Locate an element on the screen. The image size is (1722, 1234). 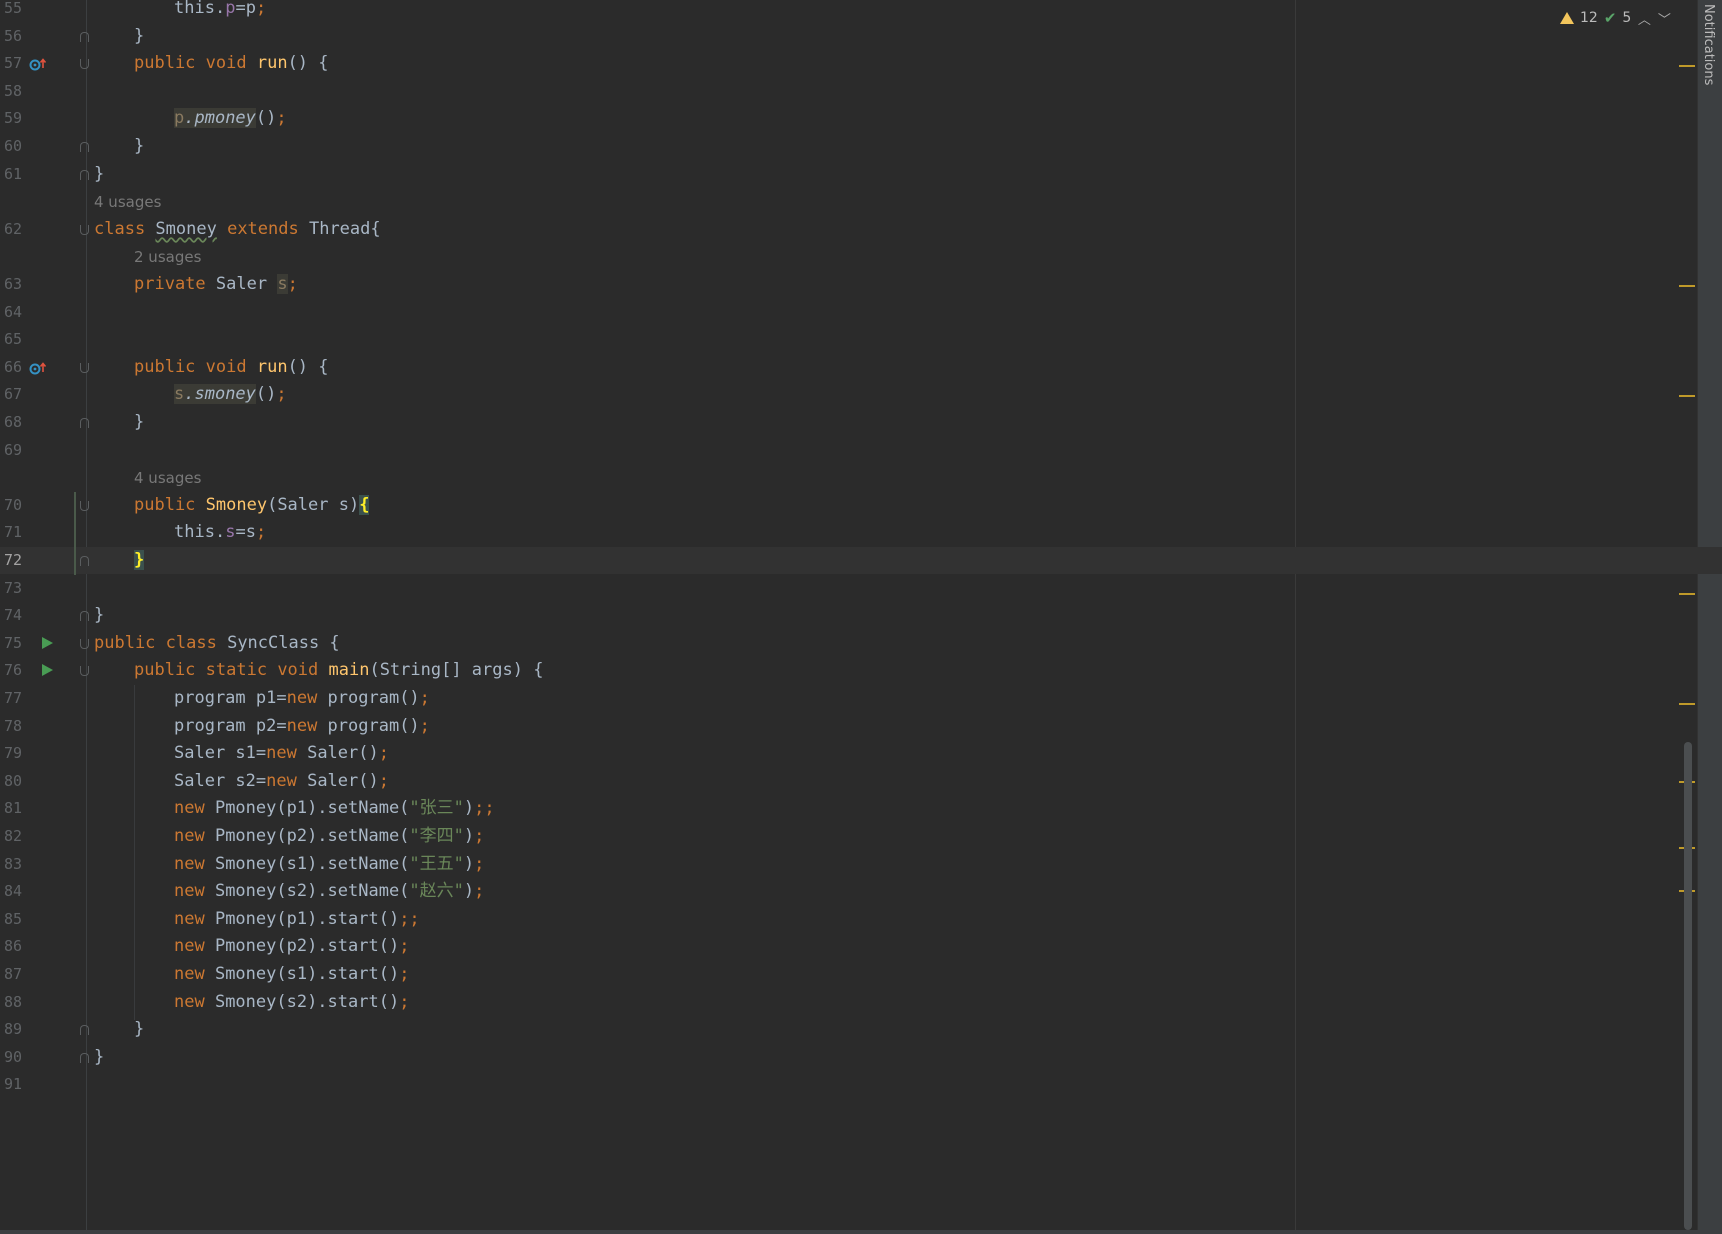
code-line: 55 this.p=p; is located at coordinates (861, 11).